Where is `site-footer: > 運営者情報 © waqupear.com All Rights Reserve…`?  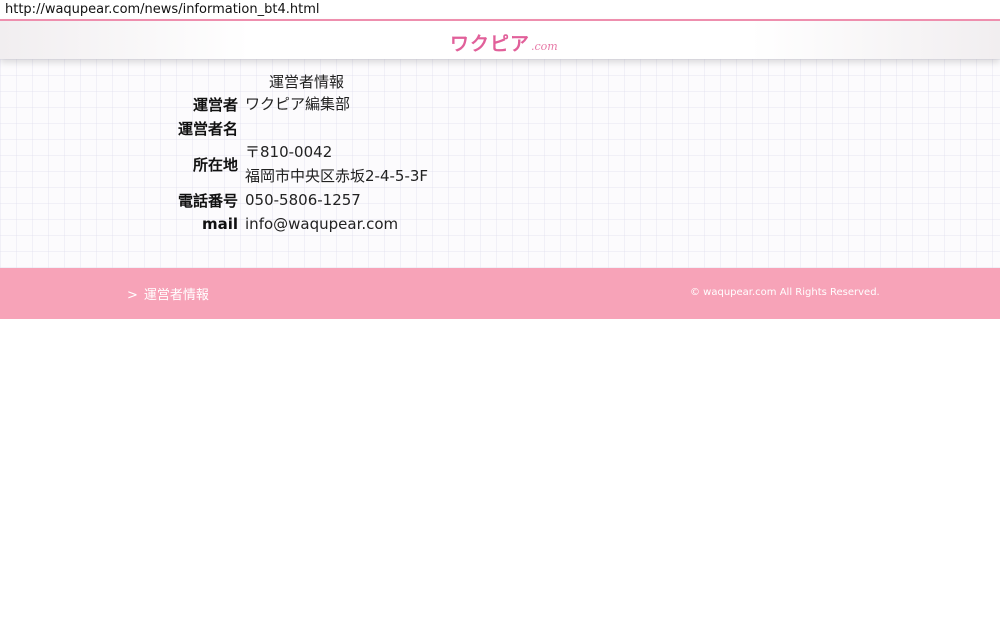 site-footer: > 運営者情報 © waqupear.com All Rights Reserve… is located at coordinates (500, 293).